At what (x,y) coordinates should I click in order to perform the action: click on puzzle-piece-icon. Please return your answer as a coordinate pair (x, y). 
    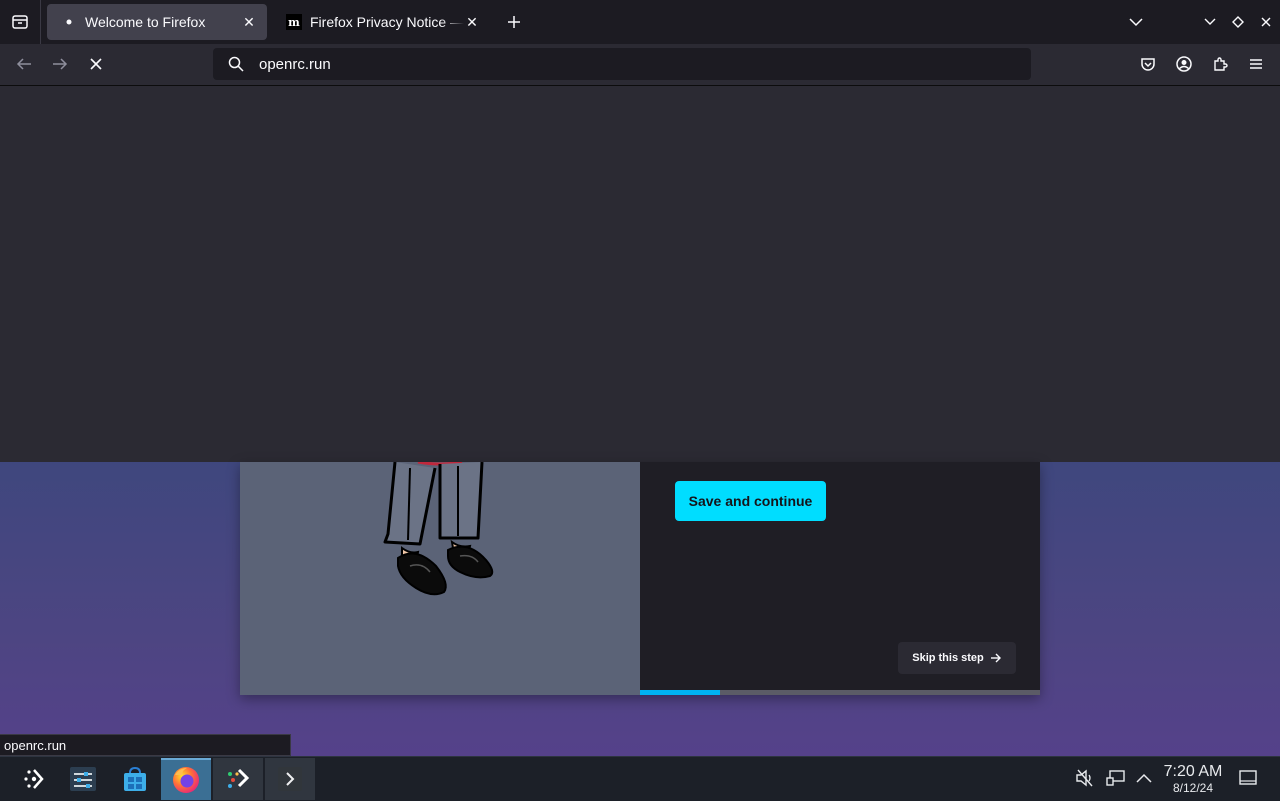
    Looking at the image, I should click on (1221, 64).